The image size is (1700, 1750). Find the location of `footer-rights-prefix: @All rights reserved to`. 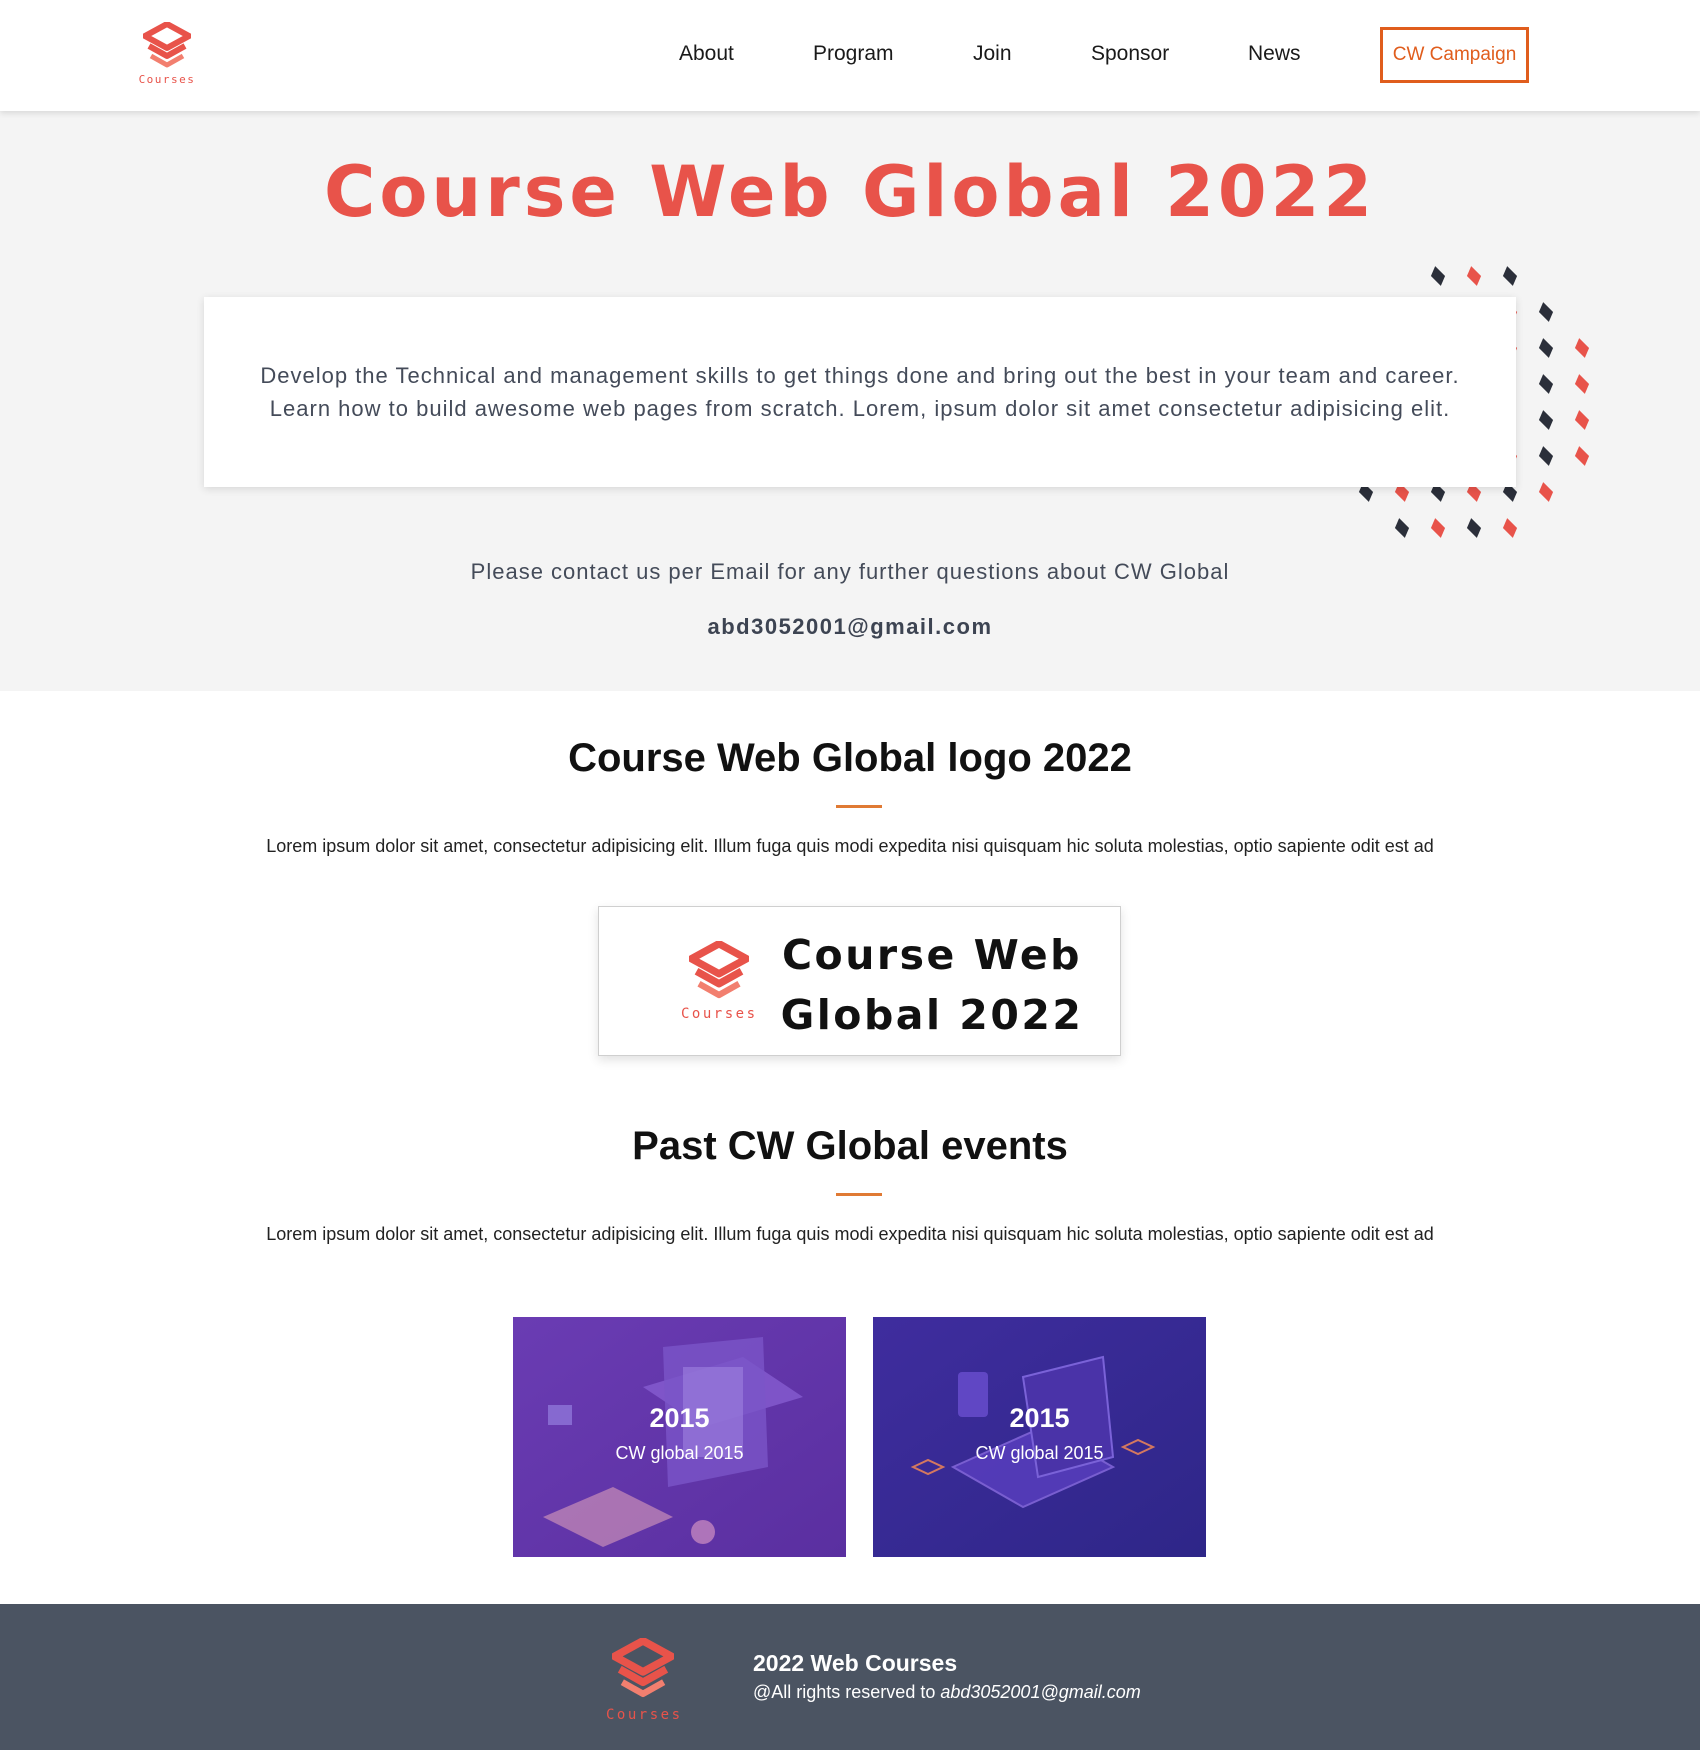

footer-rights-prefix: @All rights reserved to is located at coordinates (847, 1692).